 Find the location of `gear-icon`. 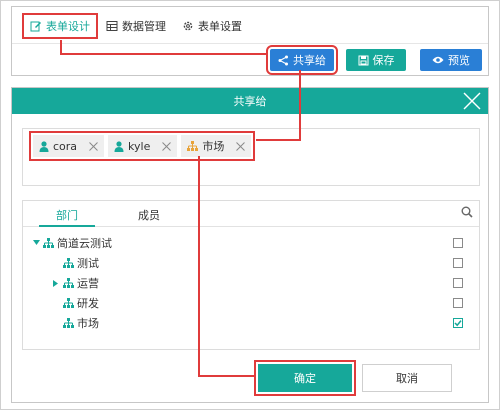

gear-icon is located at coordinates (188, 26).